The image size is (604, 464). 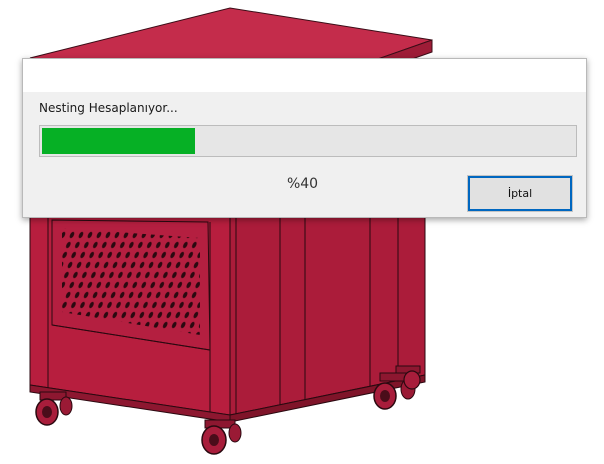 I want to click on dialog-titlebar, so click(x=304, y=75).